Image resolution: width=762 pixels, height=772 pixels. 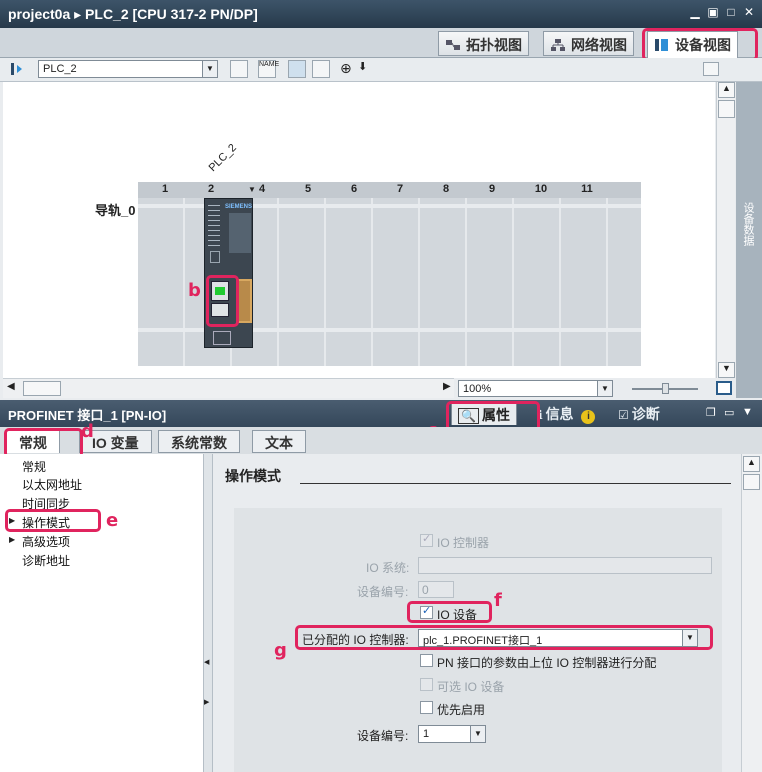 I want to click on splitter-arrow-icon: ▶, so click(x=206, y=702).